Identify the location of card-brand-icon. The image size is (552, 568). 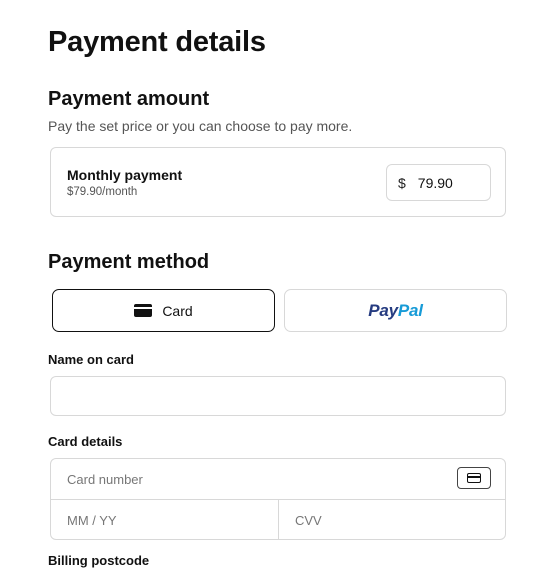
(474, 478).